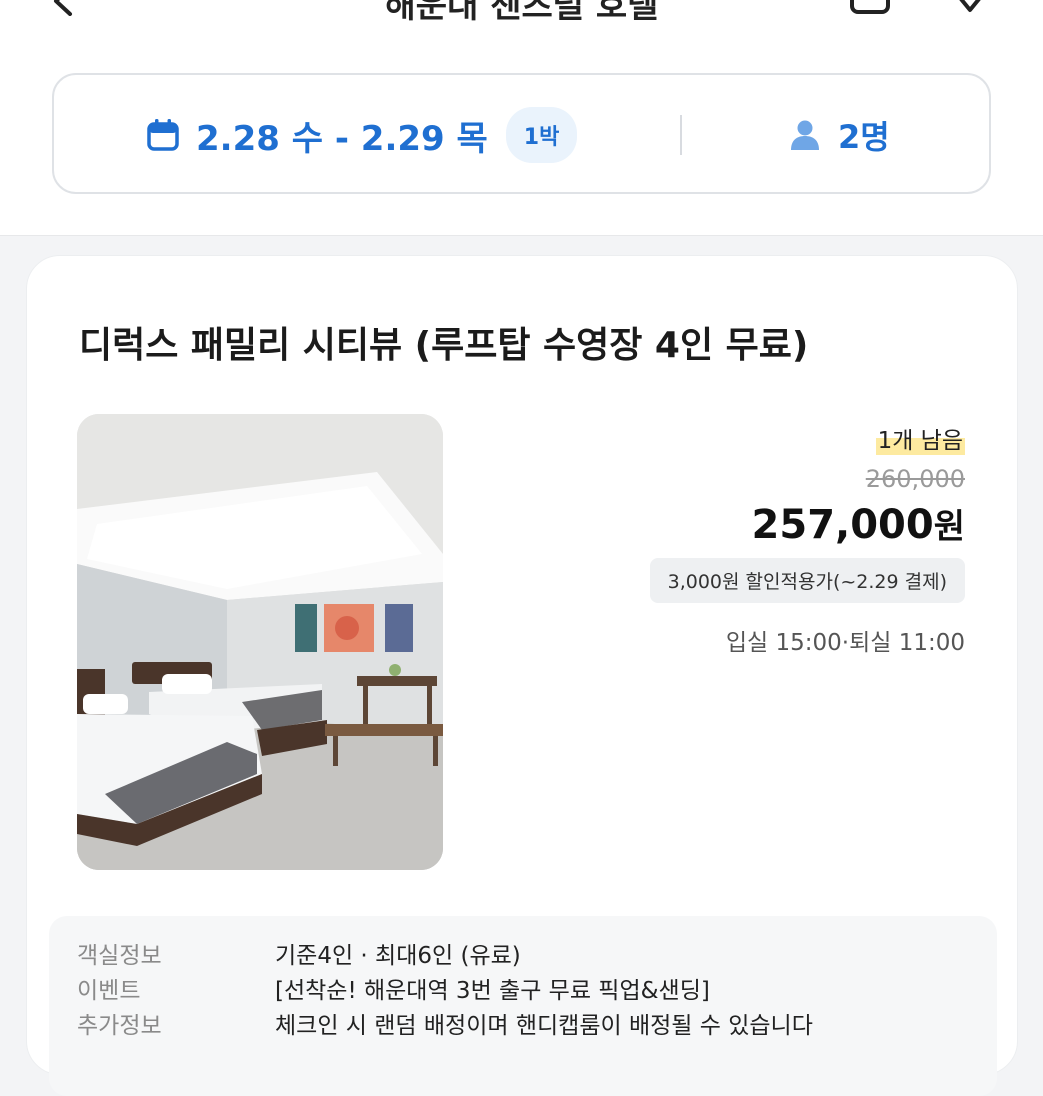 The image size is (1043, 1096). What do you see at coordinates (109, 991) in the screenshot?
I see `detail-label: 이벤트` at bounding box center [109, 991].